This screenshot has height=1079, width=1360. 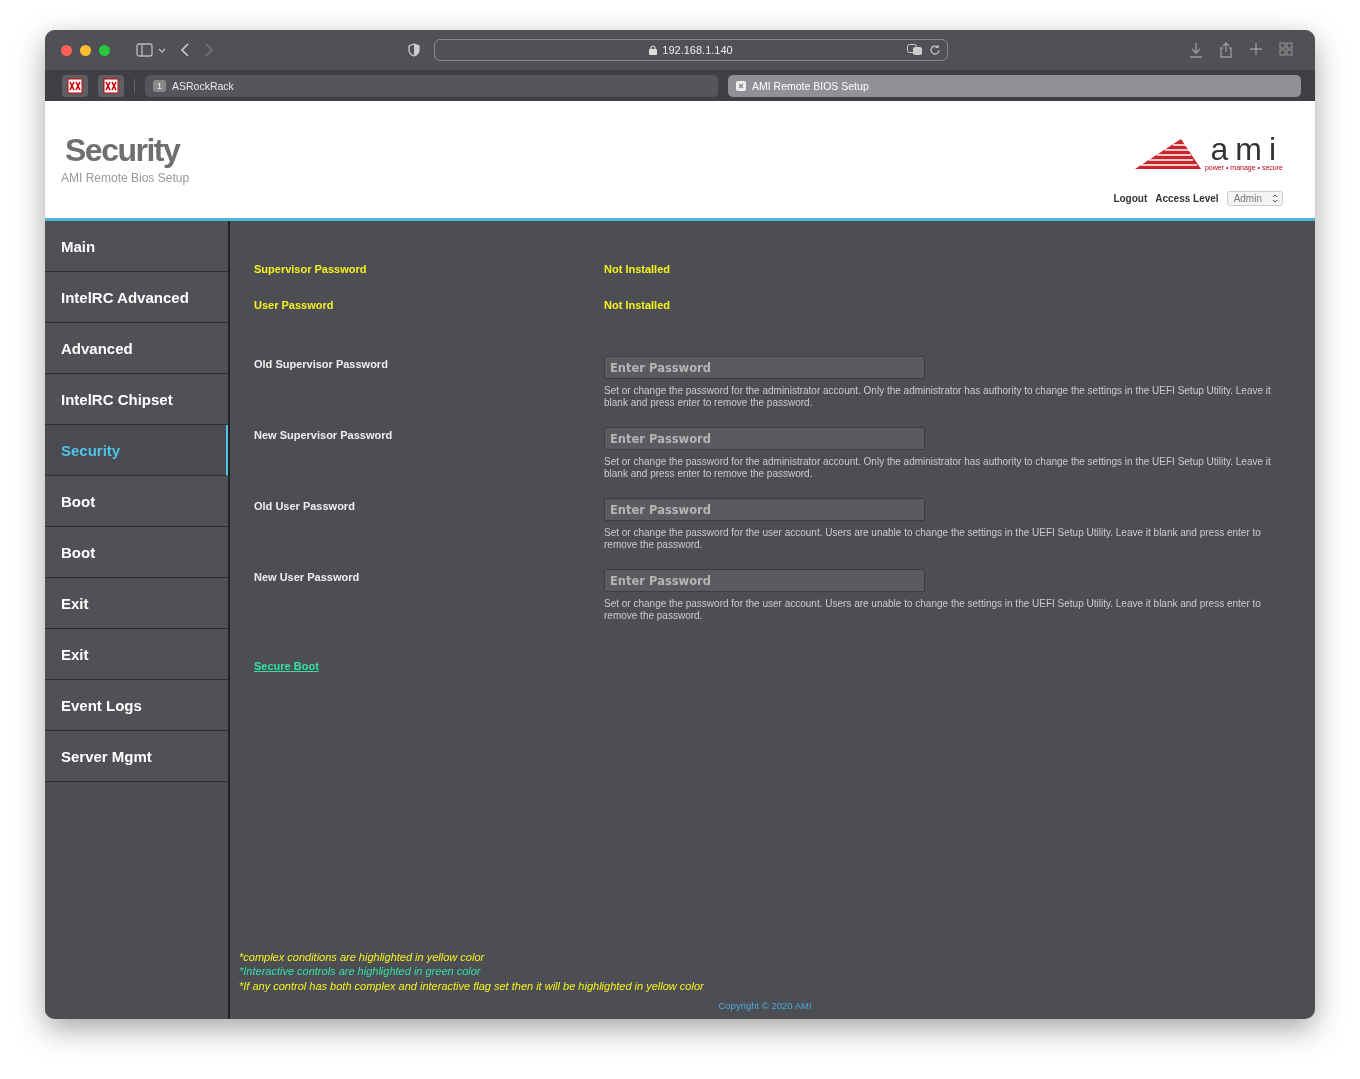 I want to click on field-label: Old Supervisor Password, so click(x=321, y=363).